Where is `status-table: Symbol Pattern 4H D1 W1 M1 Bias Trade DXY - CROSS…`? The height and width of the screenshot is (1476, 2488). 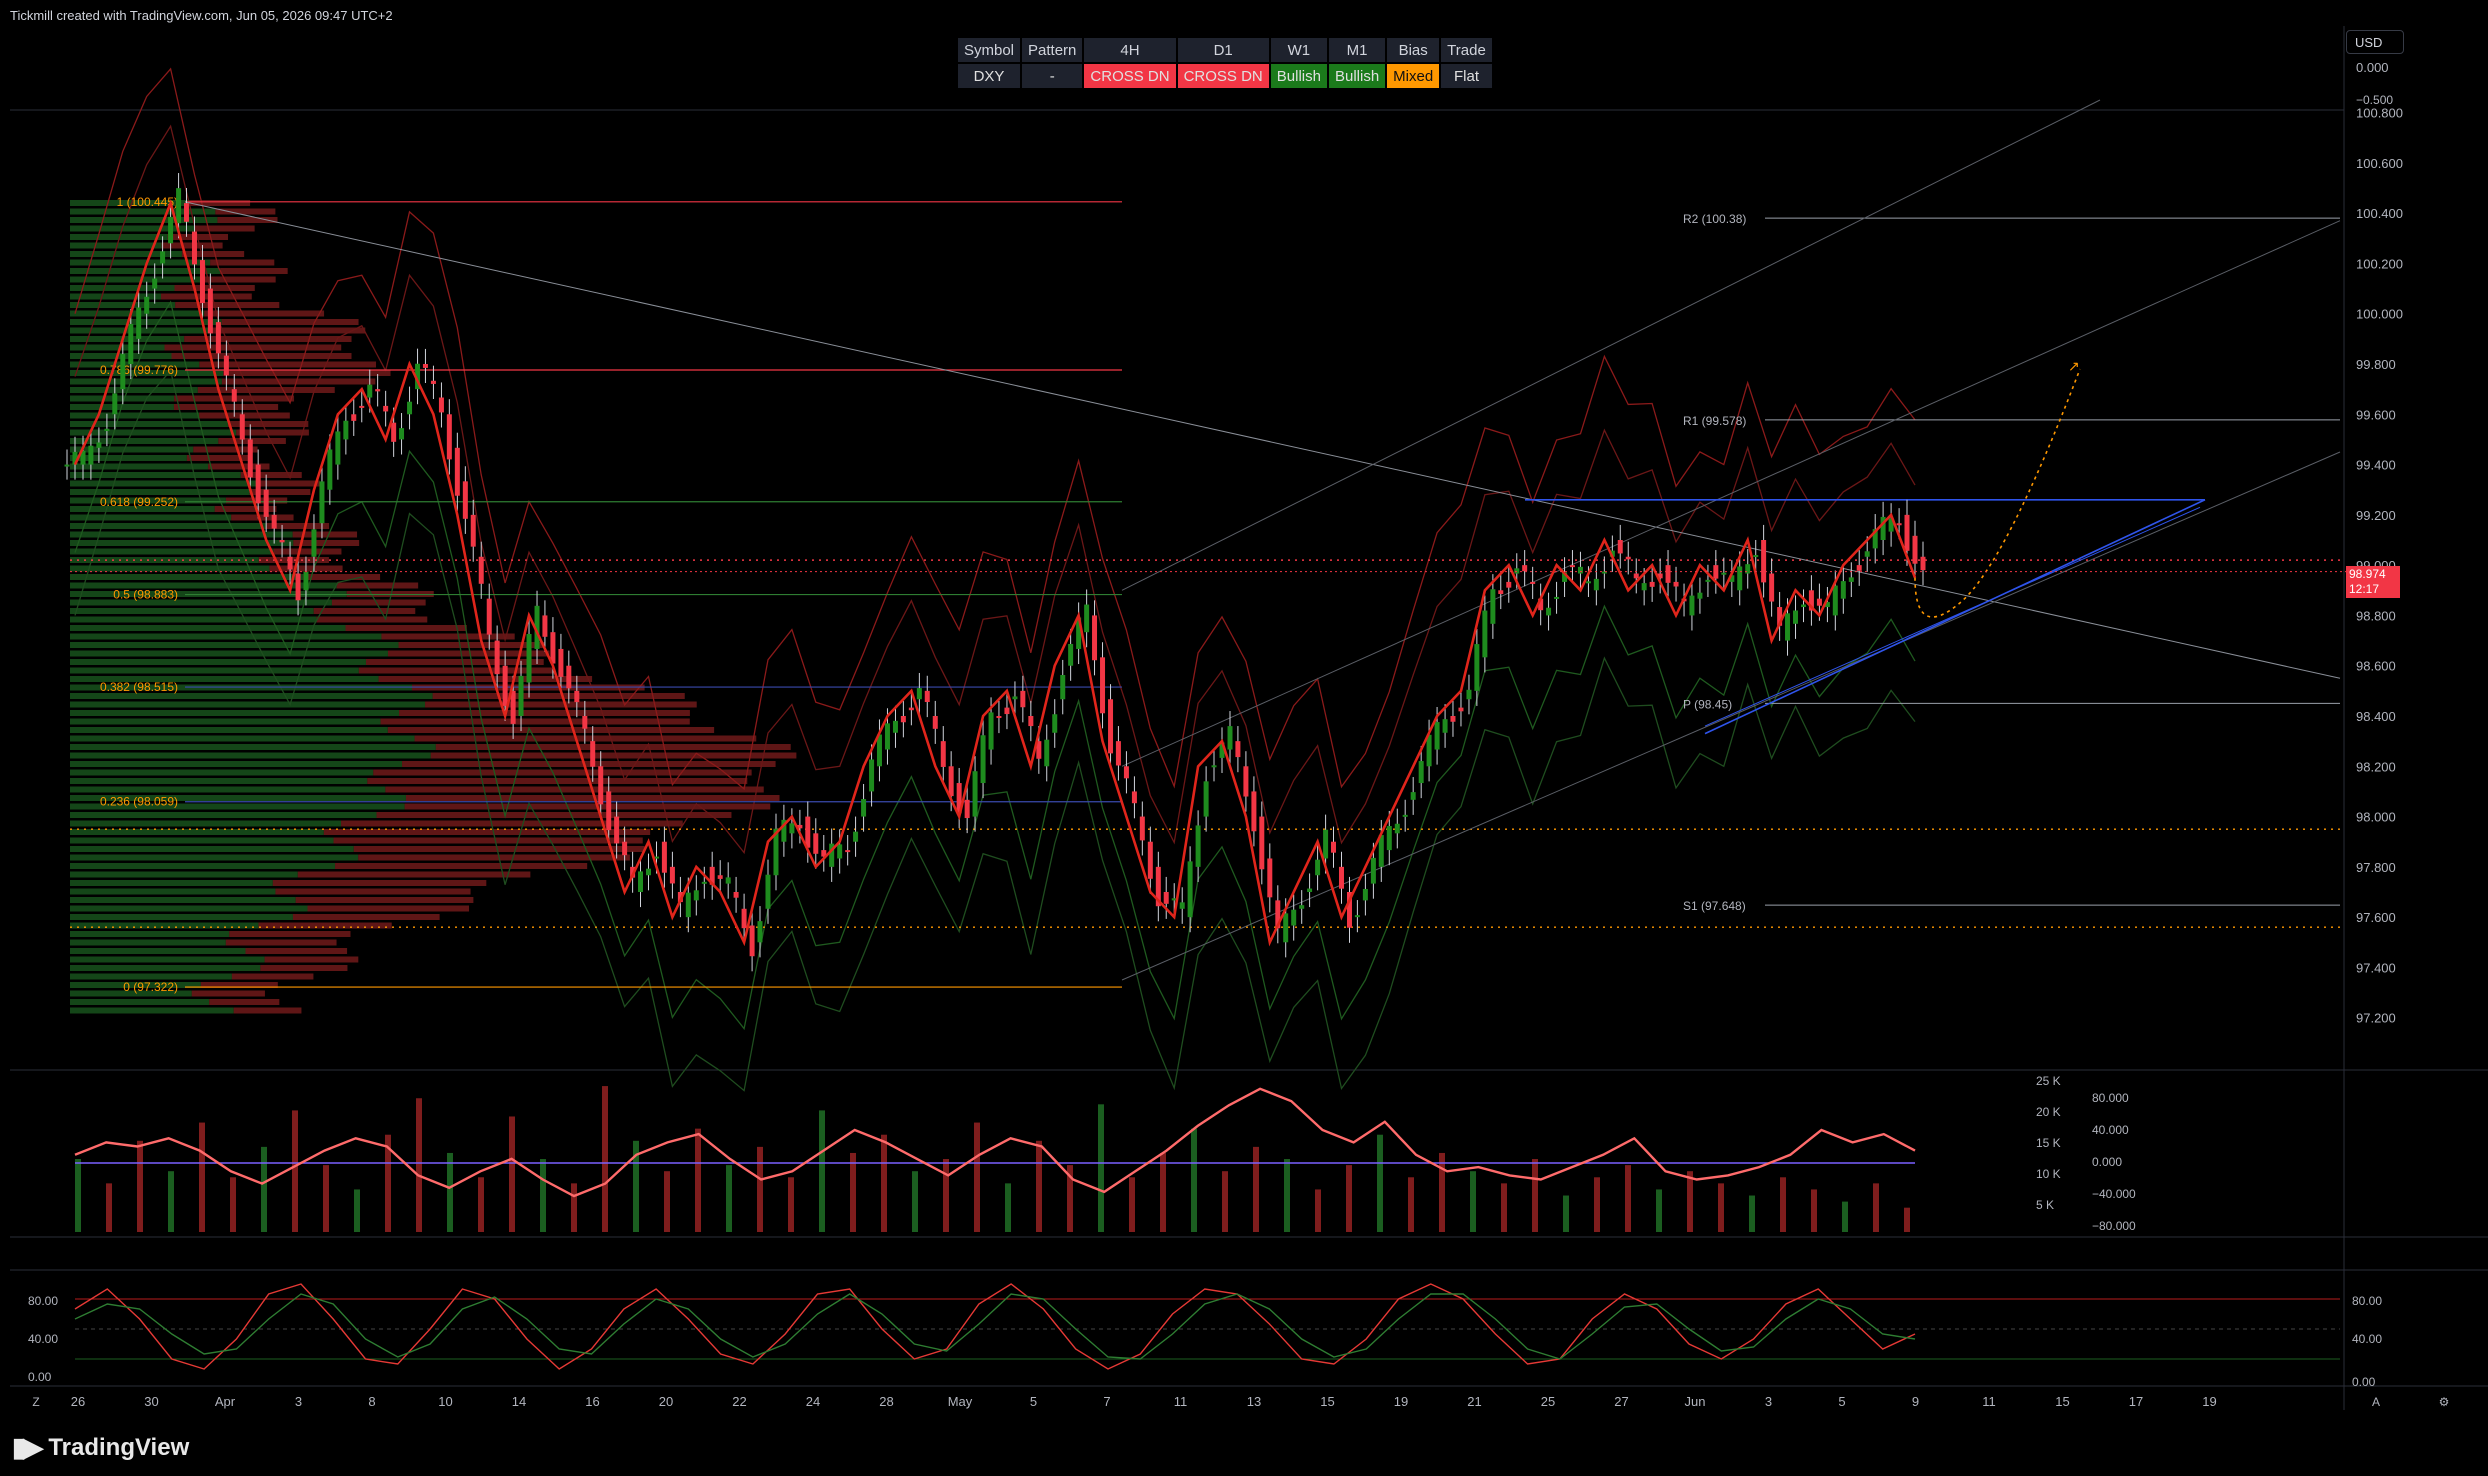 status-table: Symbol Pattern 4H D1 W1 M1 Bias Trade DXY - CROSS… is located at coordinates (1225, 63).